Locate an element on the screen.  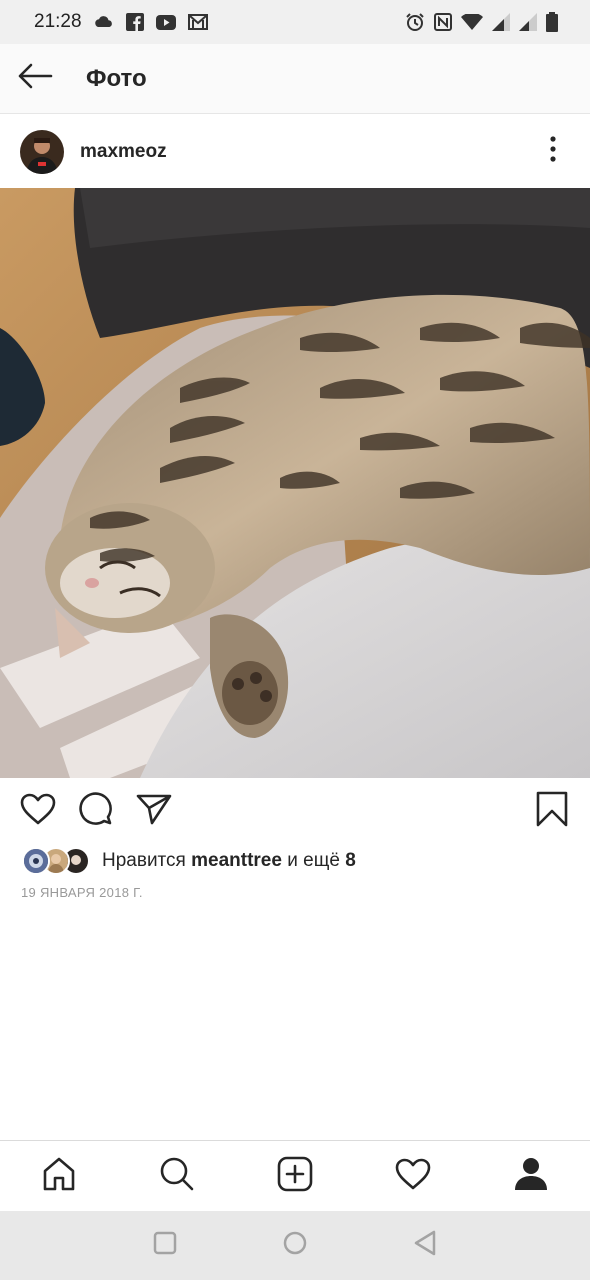
nav-add is located at coordinates (295, 1176).